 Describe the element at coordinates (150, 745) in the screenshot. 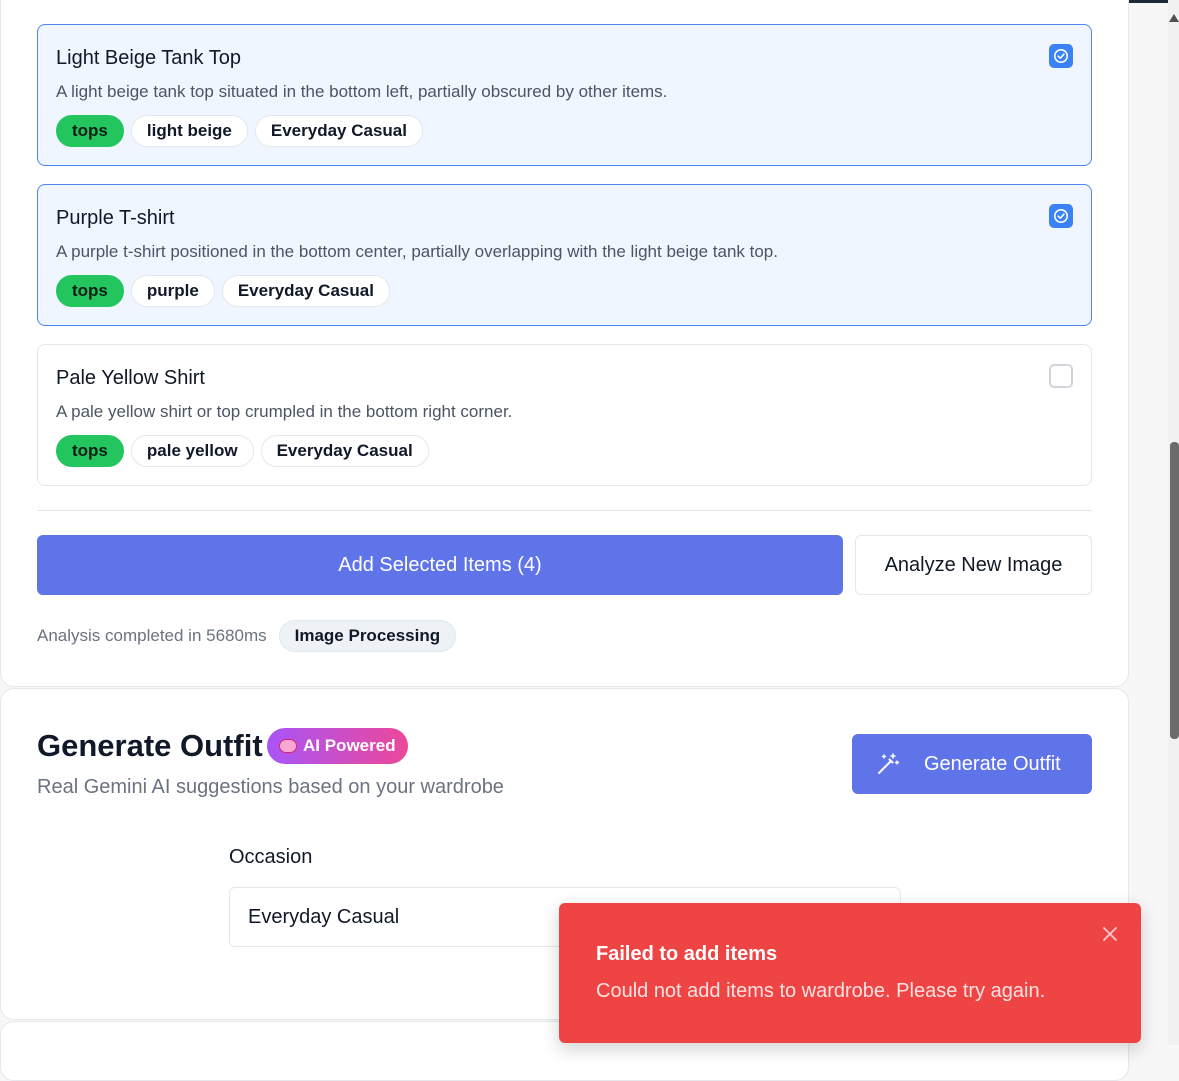

I see `generate-outfit-title: Generate Outfit` at that location.